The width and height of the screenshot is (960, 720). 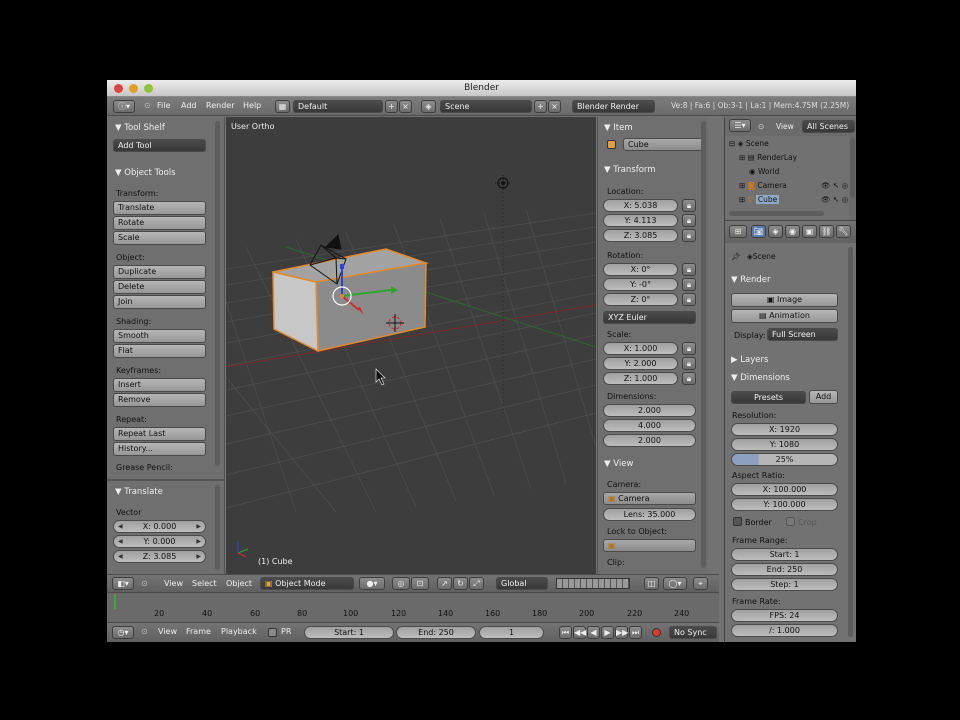 I want to click on vector-y-field: ◀ Y: 0.000 ▶, so click(x=159, y=541).